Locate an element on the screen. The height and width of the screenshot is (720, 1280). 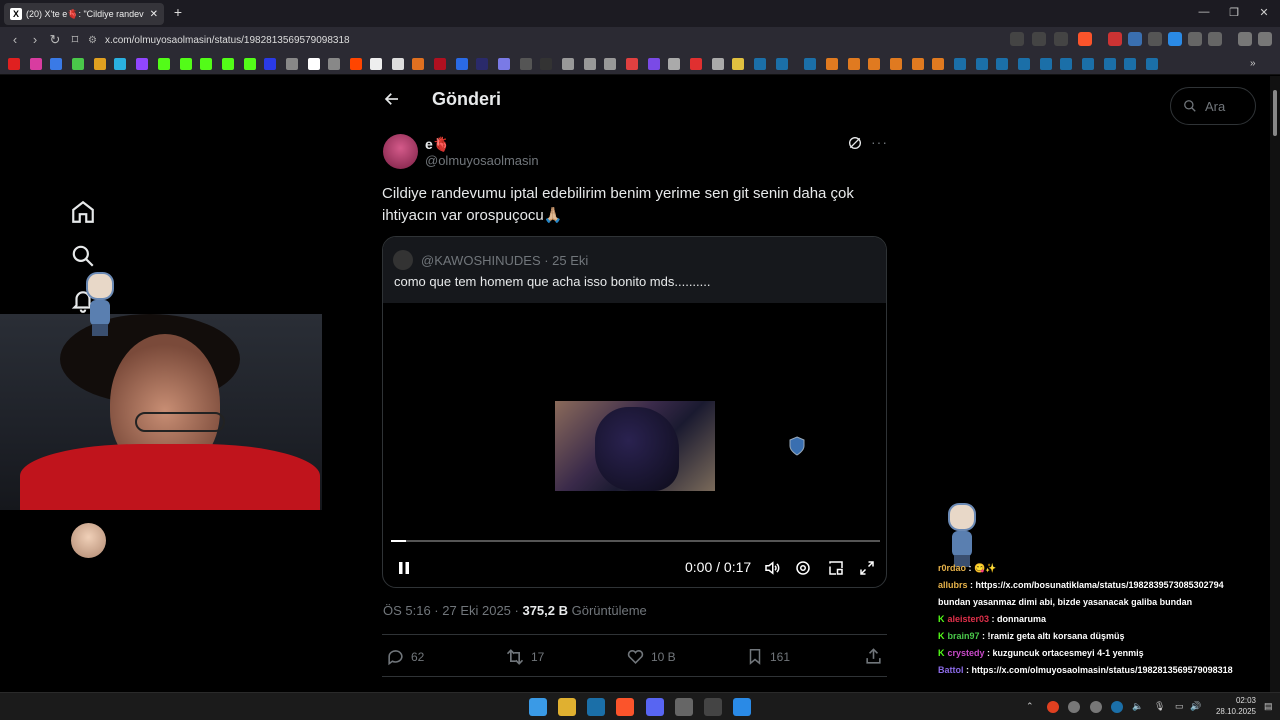
quote-handle: @KAWOSHINUDES · 25 Eki is located at coordinates (504, 260).